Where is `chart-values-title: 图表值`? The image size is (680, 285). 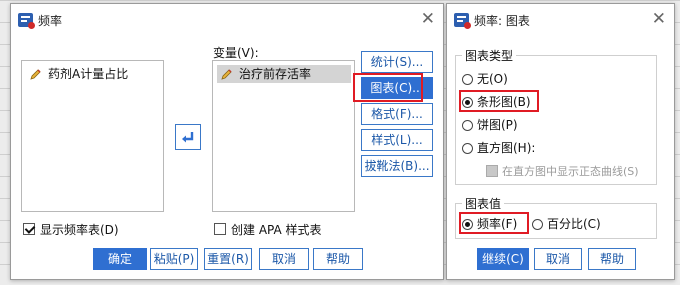
chart-values-title: 图表值 is located at coordinates (483, 203).